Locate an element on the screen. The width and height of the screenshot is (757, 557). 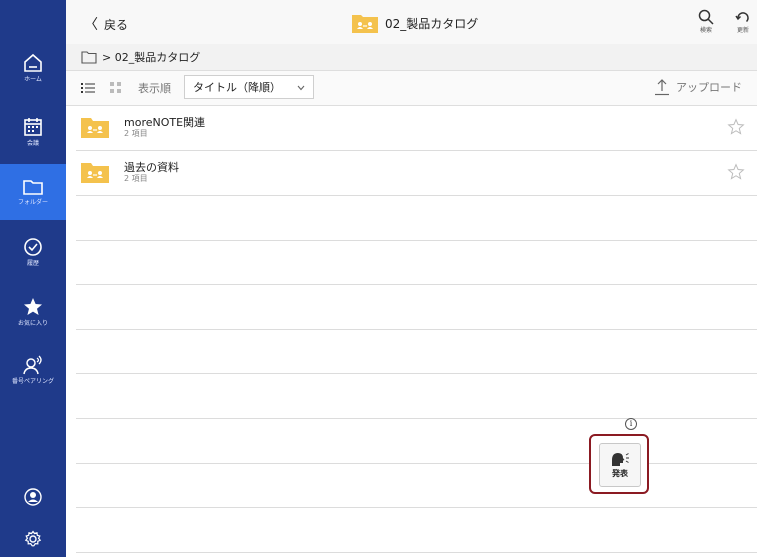
sidebar-item-label: 履歴 is located at coordinates (32, 263).